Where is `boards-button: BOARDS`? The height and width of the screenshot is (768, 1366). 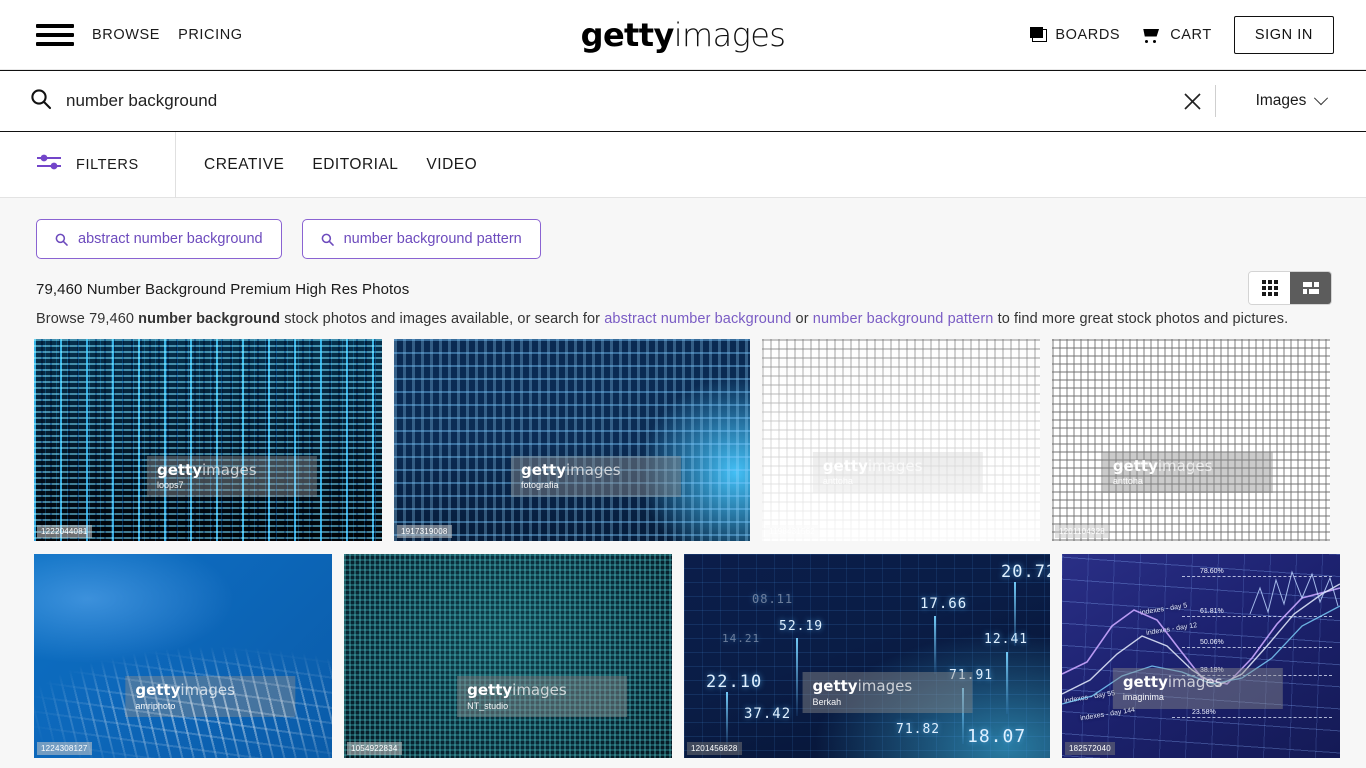 boards-button: BOARDS is located at coordinates (1075, 35).